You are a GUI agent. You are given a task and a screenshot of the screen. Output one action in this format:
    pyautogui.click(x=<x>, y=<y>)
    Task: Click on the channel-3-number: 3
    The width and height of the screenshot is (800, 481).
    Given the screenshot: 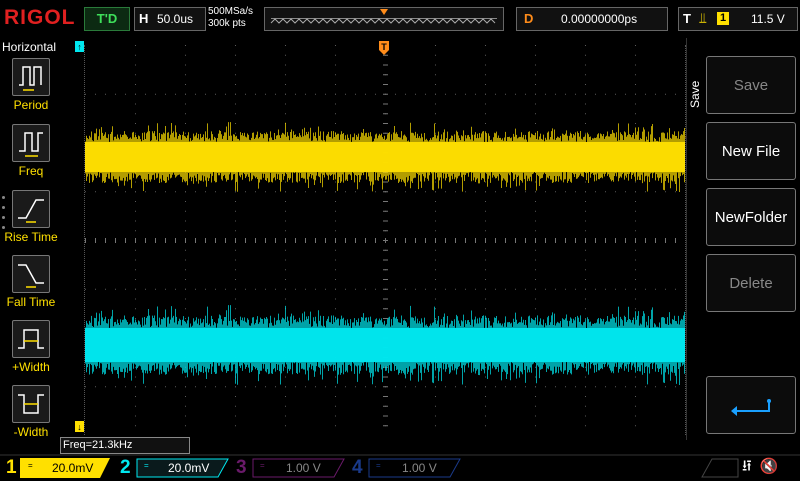 What is the action you would take?
    pyautogui.click(x=241, y=467)
    